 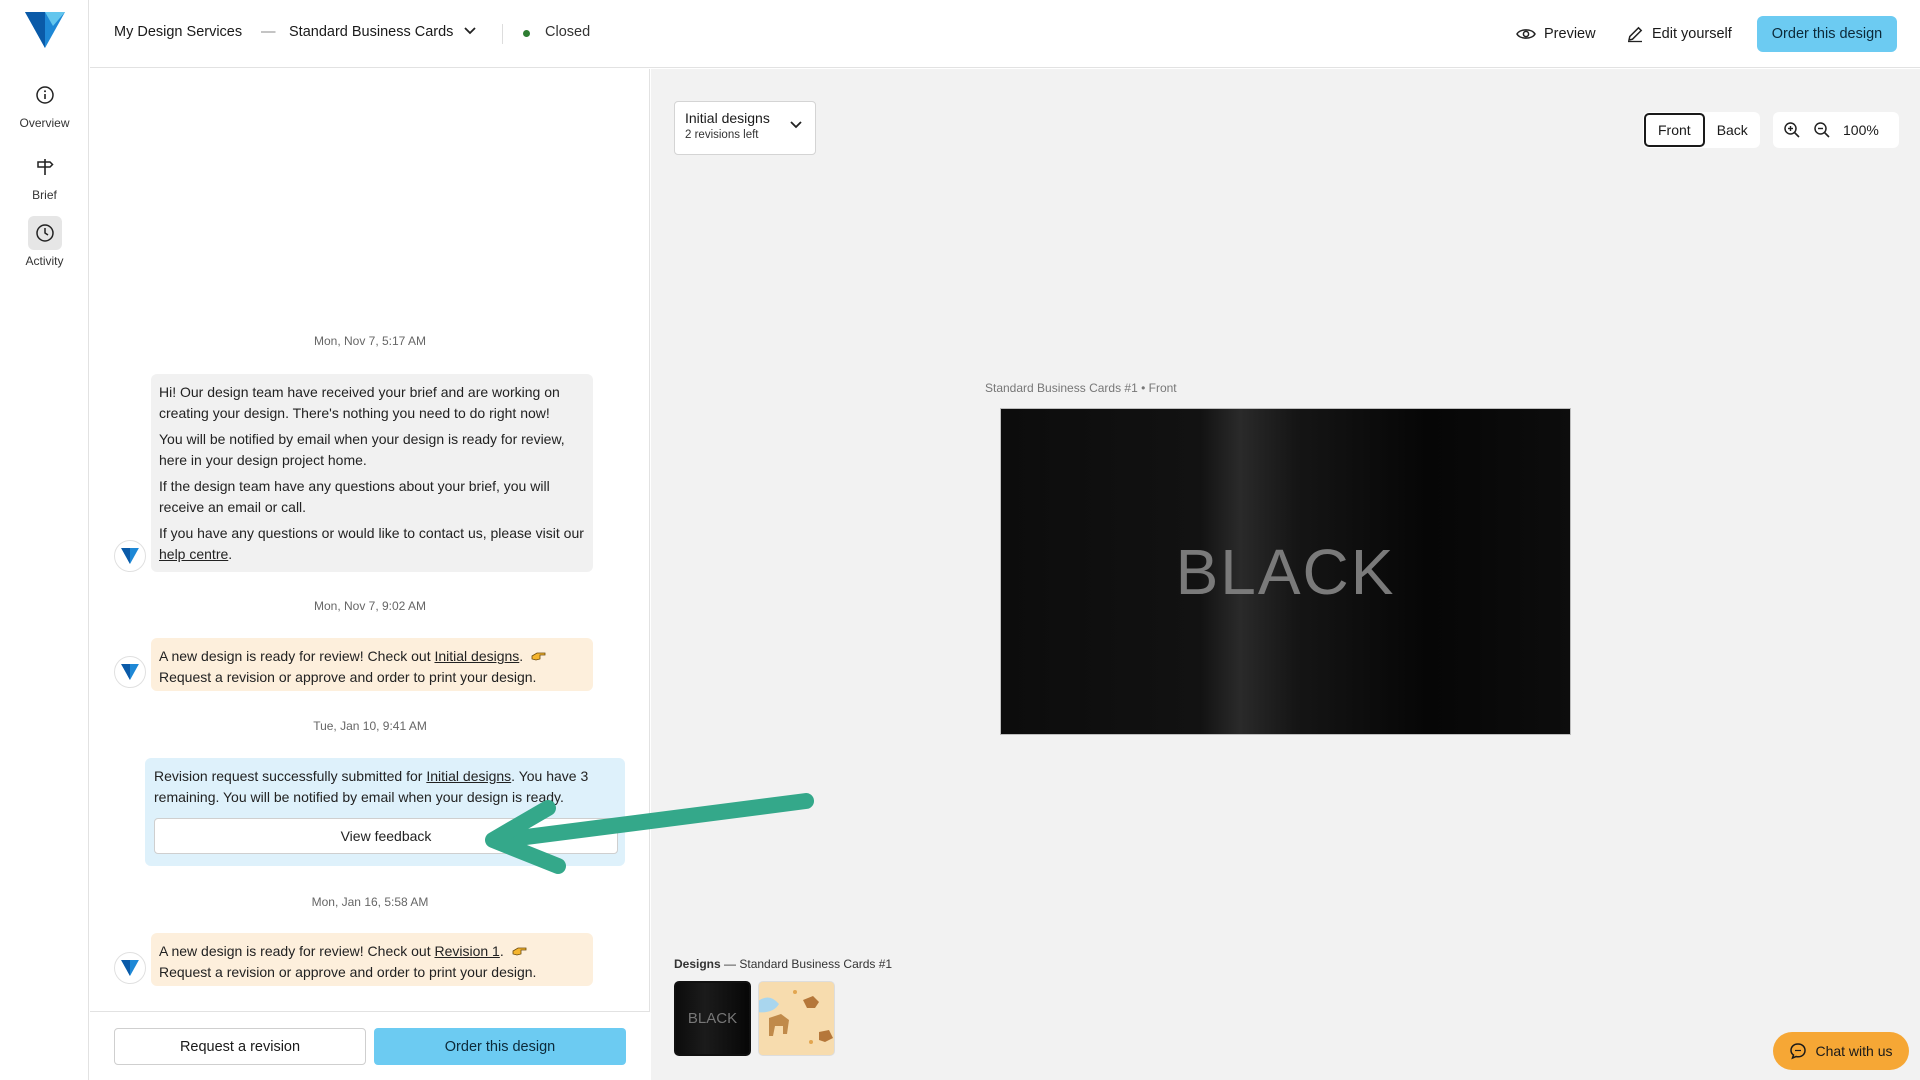 I want to click on annotation-arrow, so click(x=649, y=833).